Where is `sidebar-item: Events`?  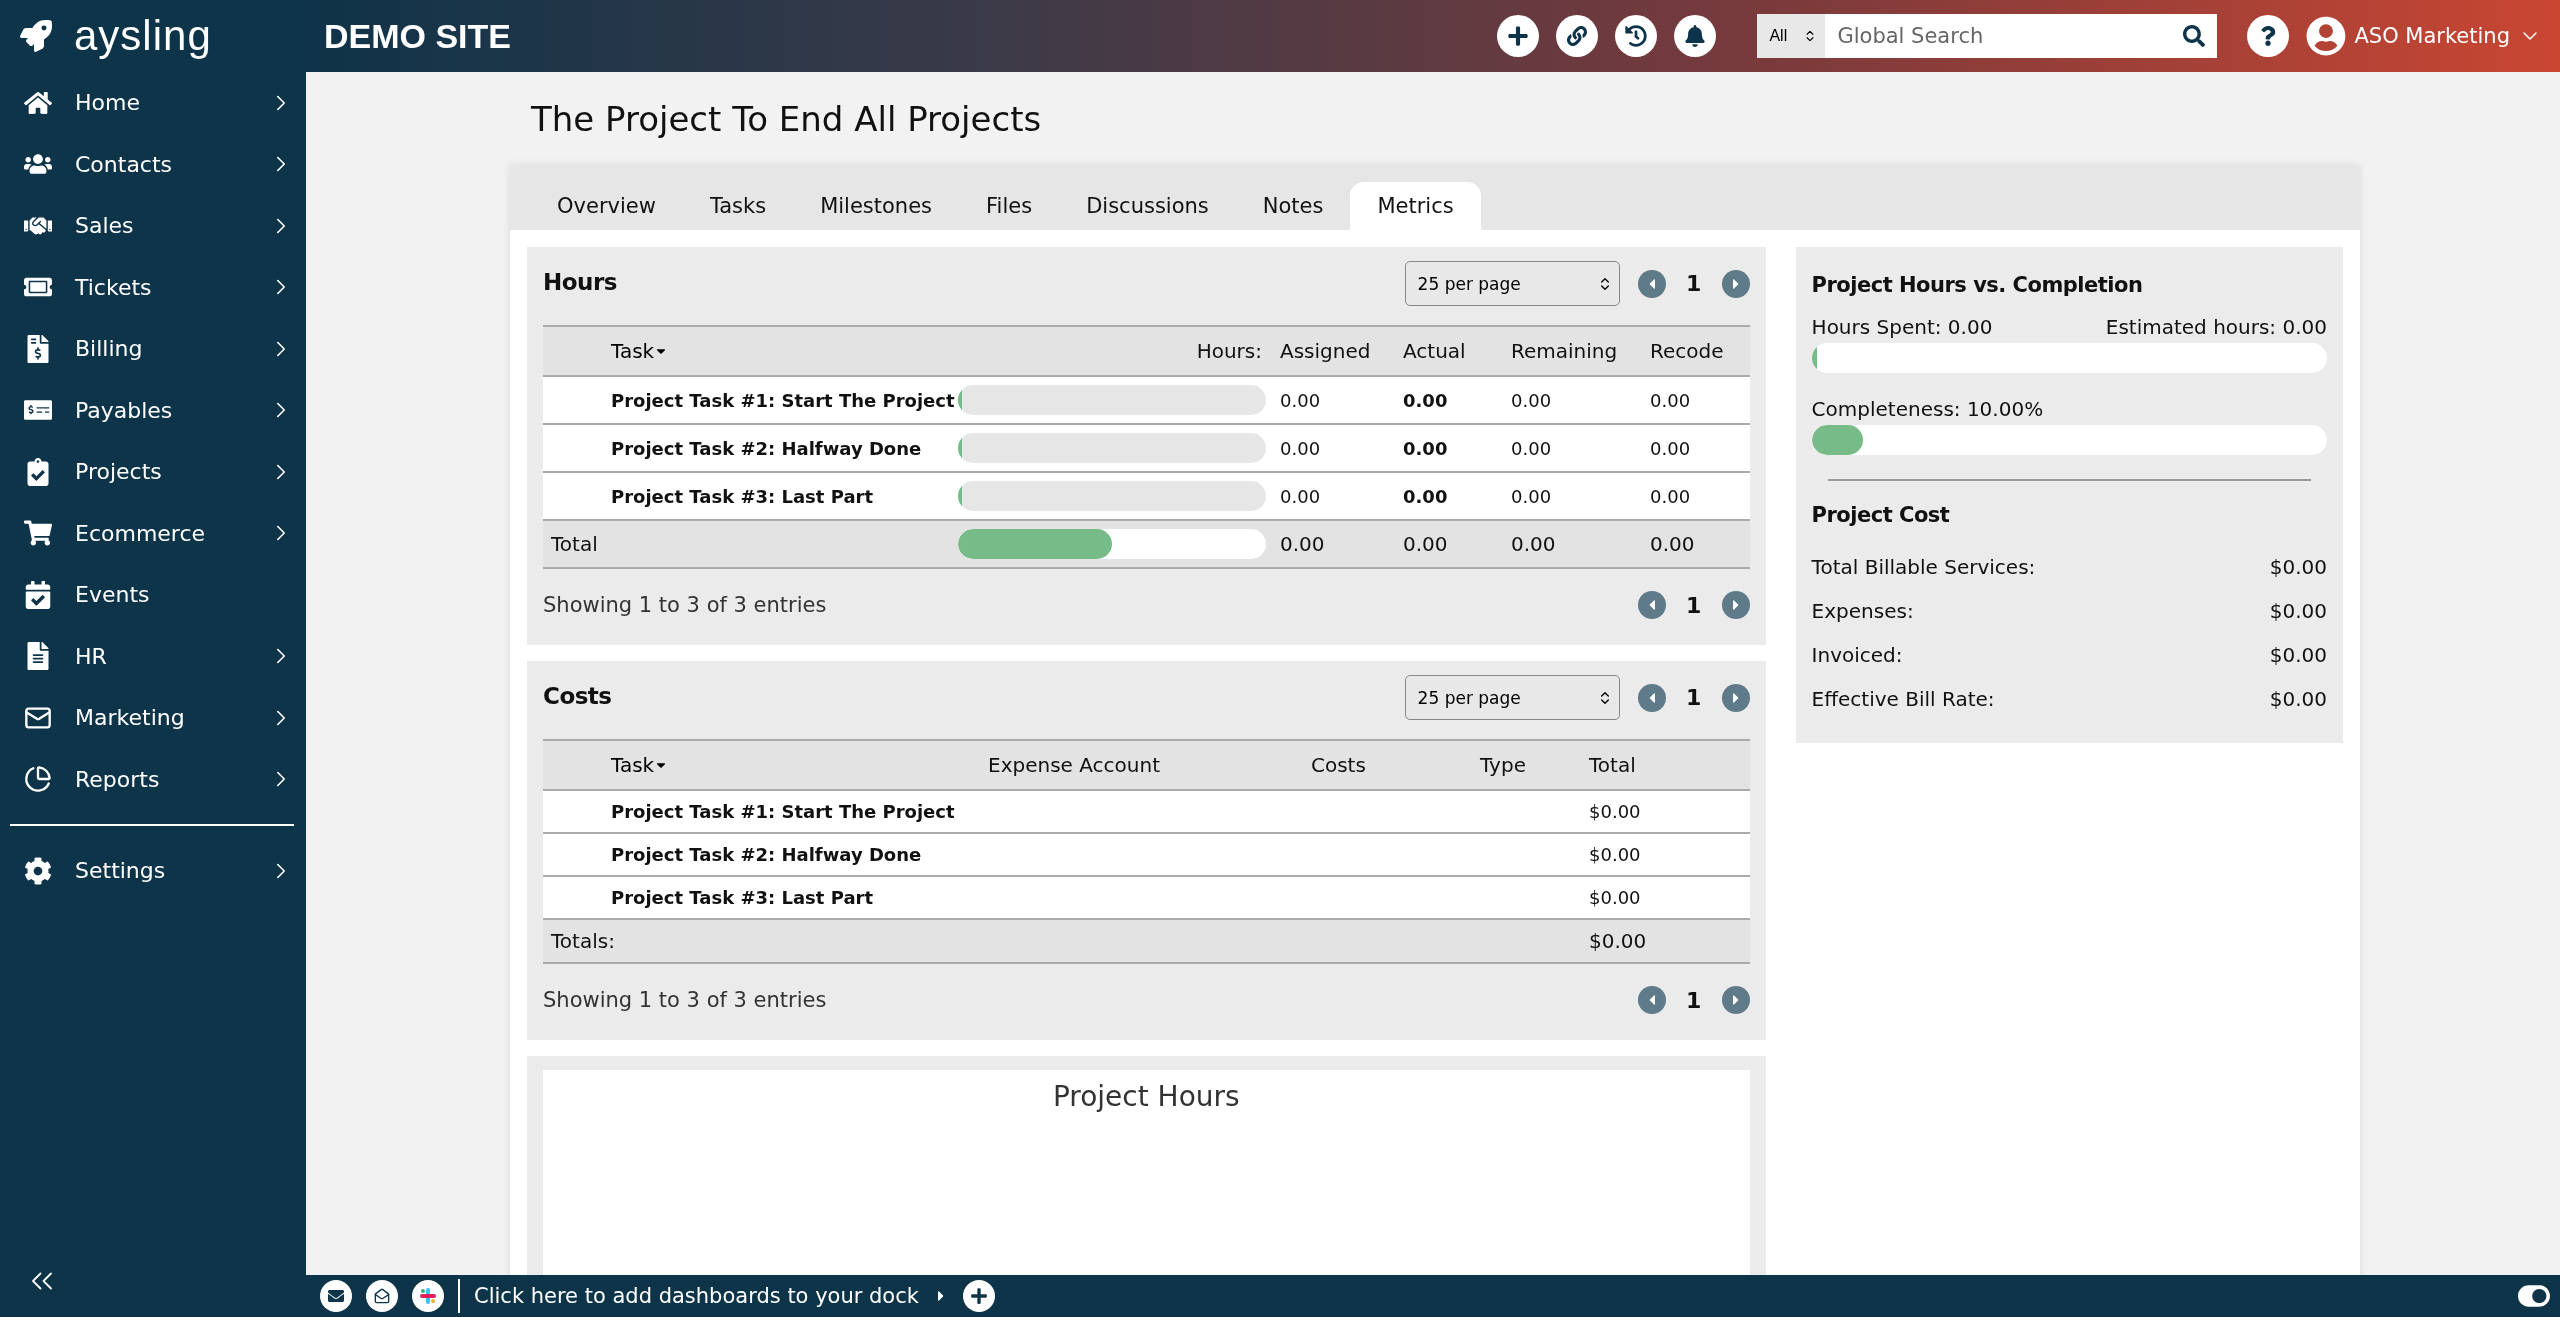
sidebar-item: Events is located at coordinates (153, 595).